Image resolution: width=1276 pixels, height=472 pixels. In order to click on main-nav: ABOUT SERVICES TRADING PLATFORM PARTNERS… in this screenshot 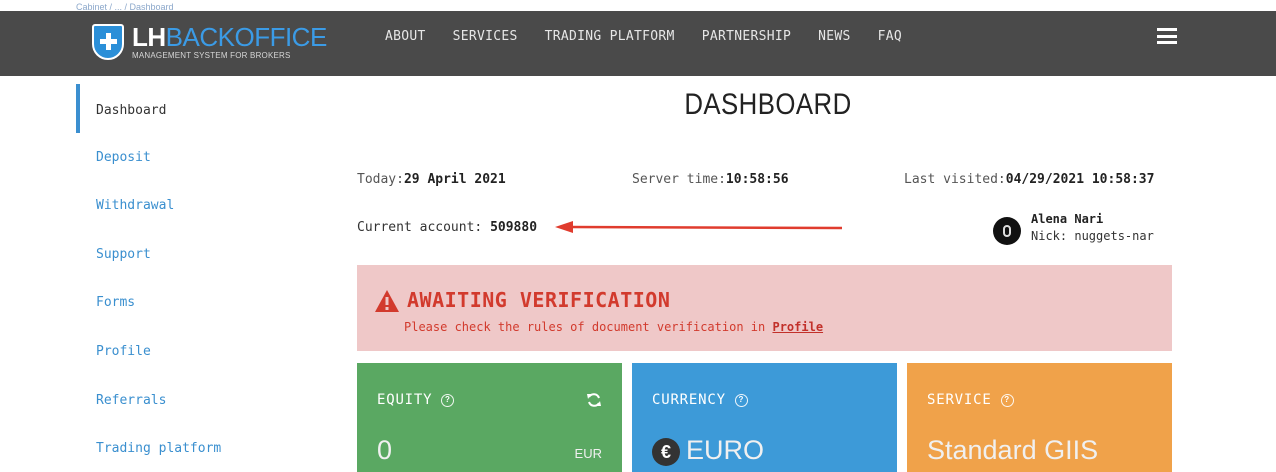, I will do `click(657, 36)`.